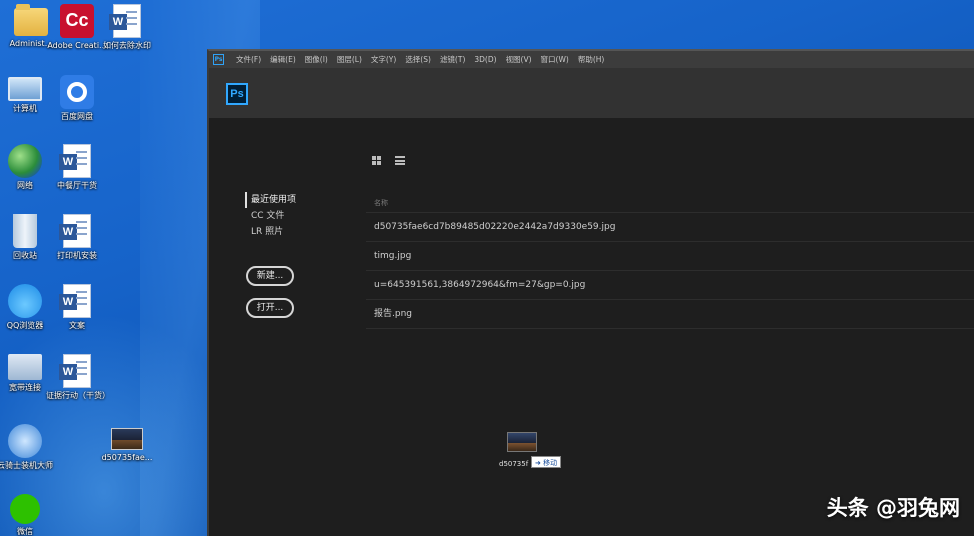 This screenshot has width=974, height=536. What do you see at coordinates (237, 94) in the screenshot?
I see `photoshop-logo-icon: Ps` at bounding box center [237, 94].